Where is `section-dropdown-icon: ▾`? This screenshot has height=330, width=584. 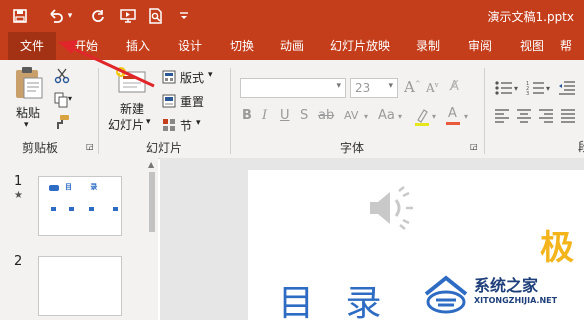 section-dropdown-icon: ▾ is located at coordinates (198, 123).